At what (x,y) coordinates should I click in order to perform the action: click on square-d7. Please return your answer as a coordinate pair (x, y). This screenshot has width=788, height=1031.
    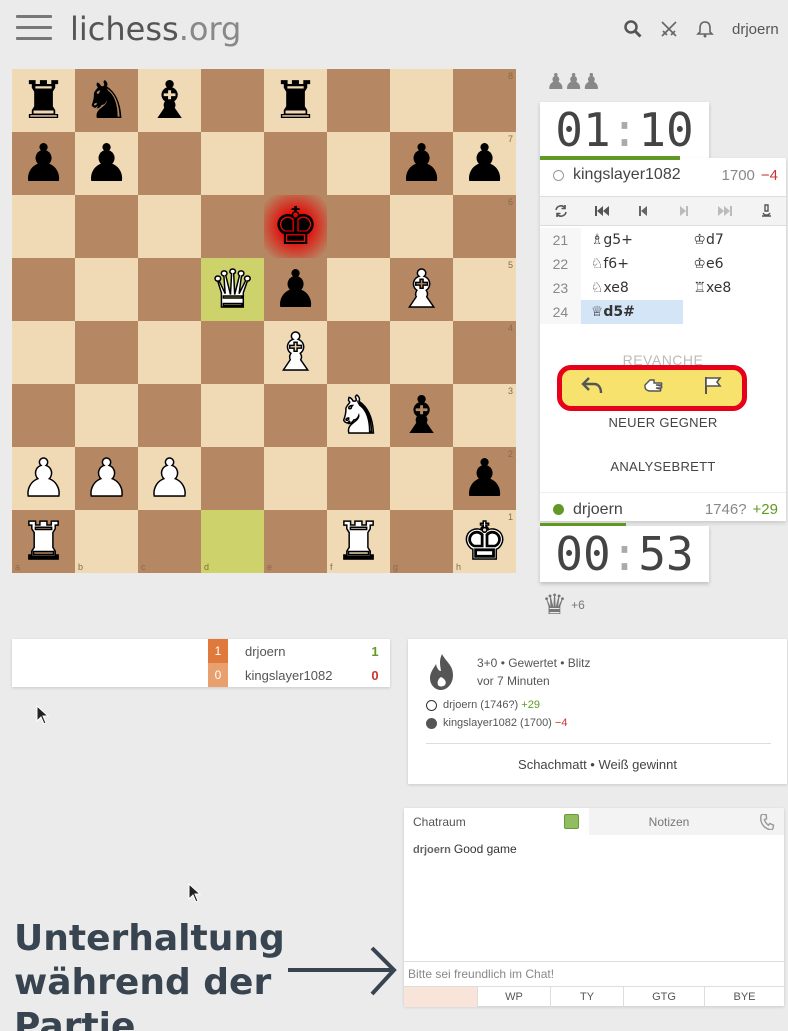
    Looking at the image, I should click on (232, 163).